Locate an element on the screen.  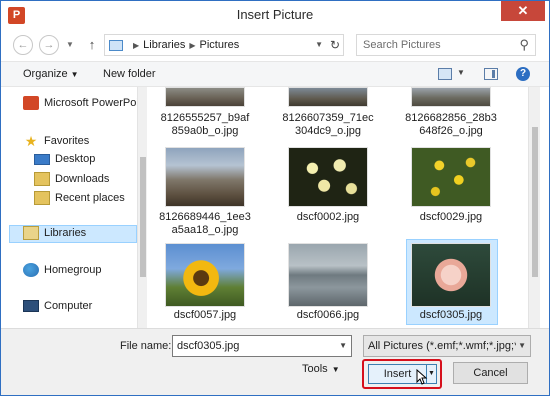
computer-icon is located at coordinates (31, 306).